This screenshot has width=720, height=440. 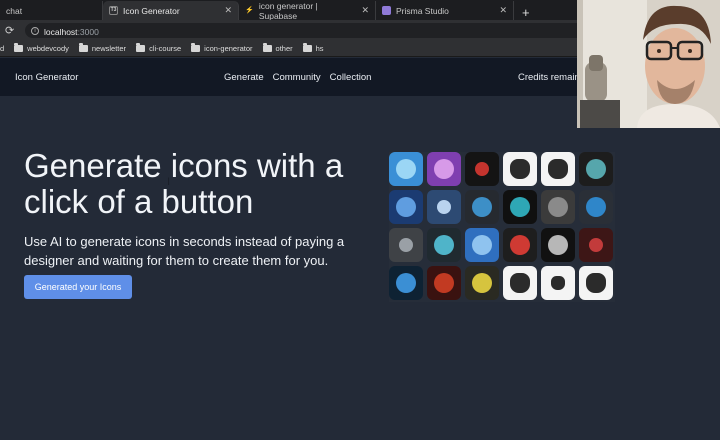 I want to click on globe-icon, so click(x=406, y=207).